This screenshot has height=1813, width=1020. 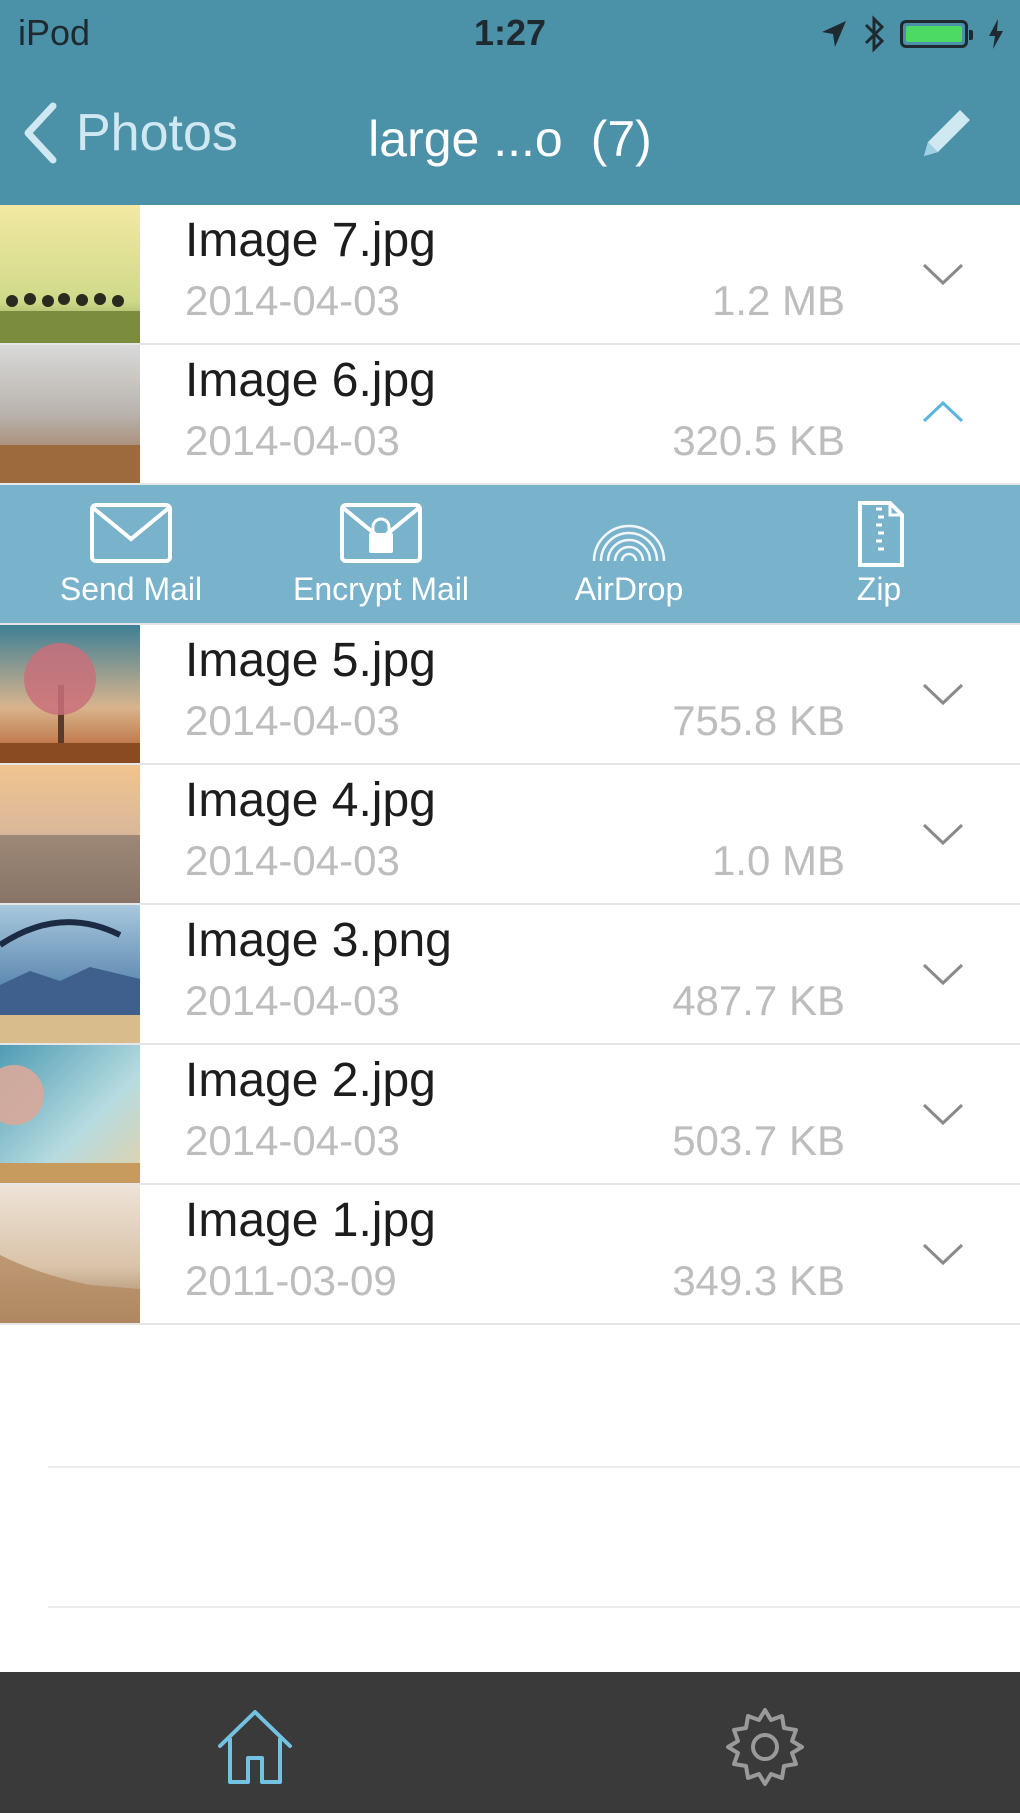 I want to click on zip-button: Zip, so click(x=879, y=557).